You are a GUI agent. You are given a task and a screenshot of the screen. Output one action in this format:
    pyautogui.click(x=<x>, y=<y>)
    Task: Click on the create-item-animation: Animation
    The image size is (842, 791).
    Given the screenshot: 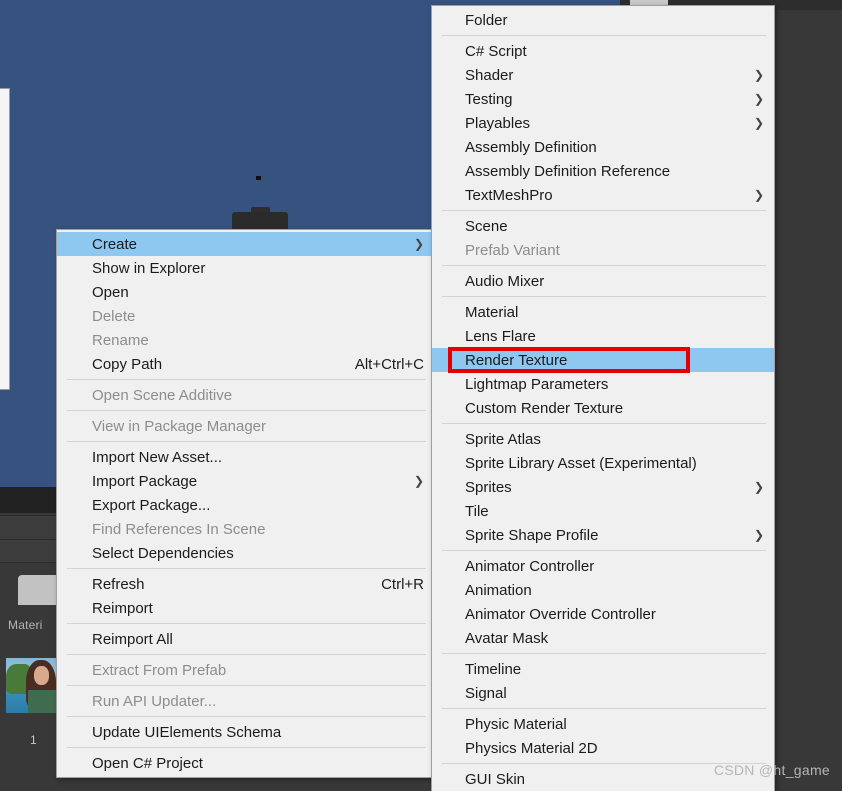 What is the action you would take?
    pyautogui.click(x=603, y=590)
    